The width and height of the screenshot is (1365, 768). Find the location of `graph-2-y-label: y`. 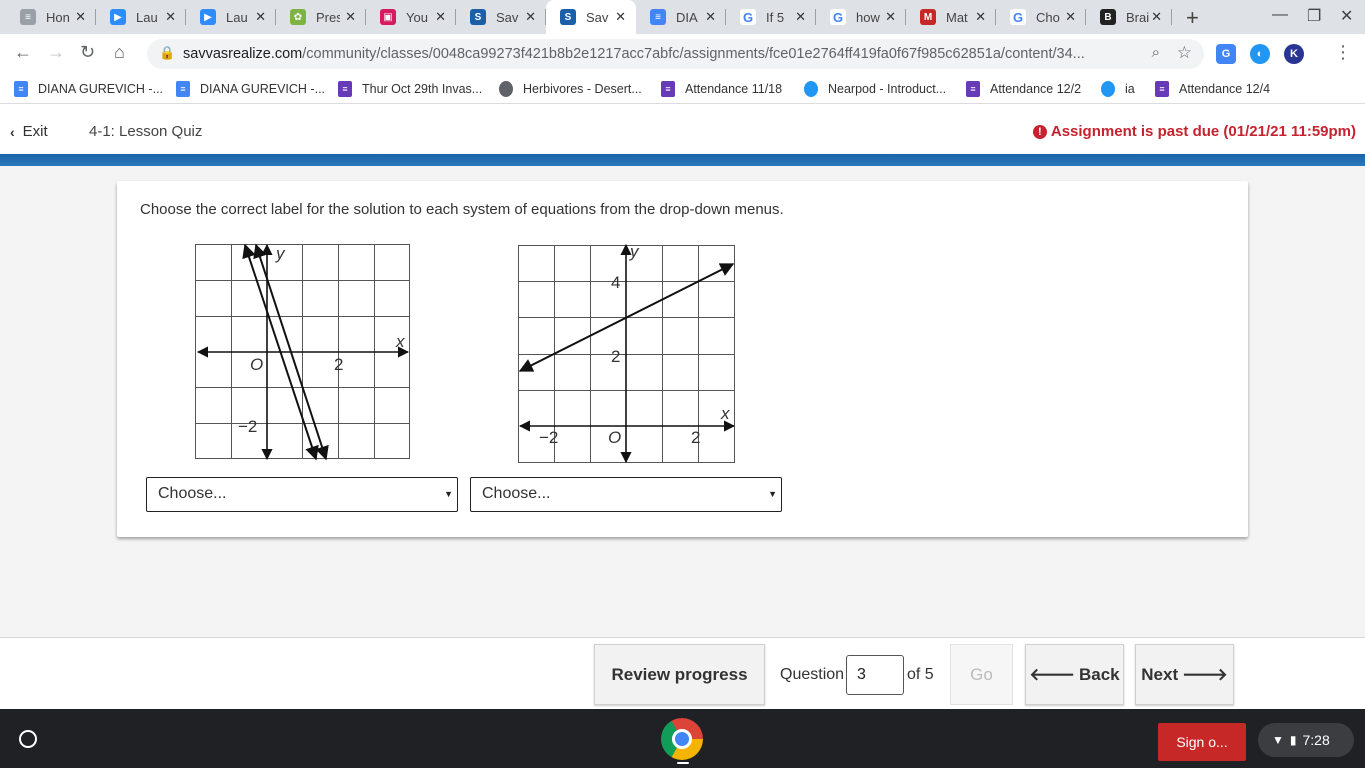

graph-2-y-label: y is located at coordinates (634, 251).